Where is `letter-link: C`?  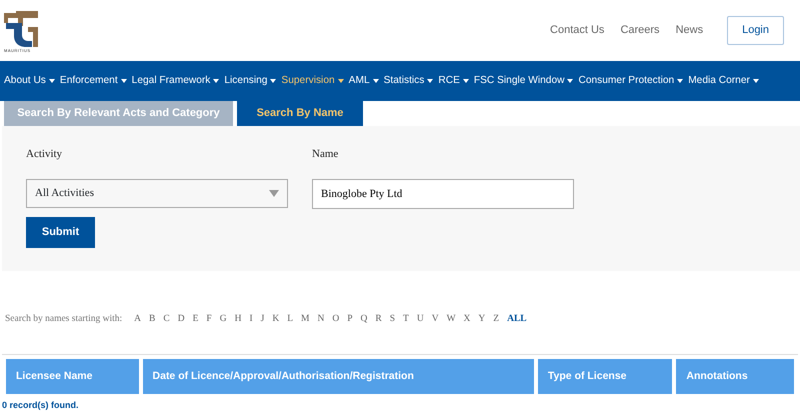
letter-link: C is located at coordinates (166, 319).